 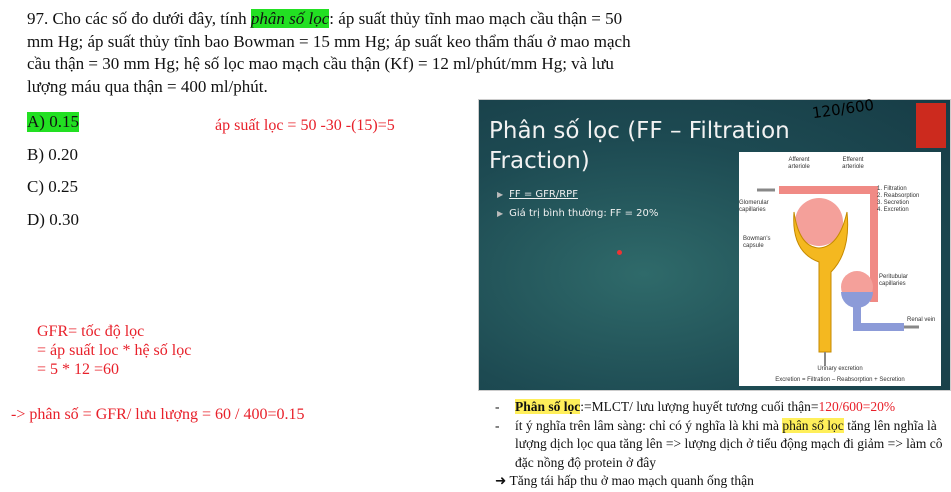 What do you see at coordinates (857, 406) in the screenshot?
I see `note-red: 120/600=20%` at bounding box center [857, 406].